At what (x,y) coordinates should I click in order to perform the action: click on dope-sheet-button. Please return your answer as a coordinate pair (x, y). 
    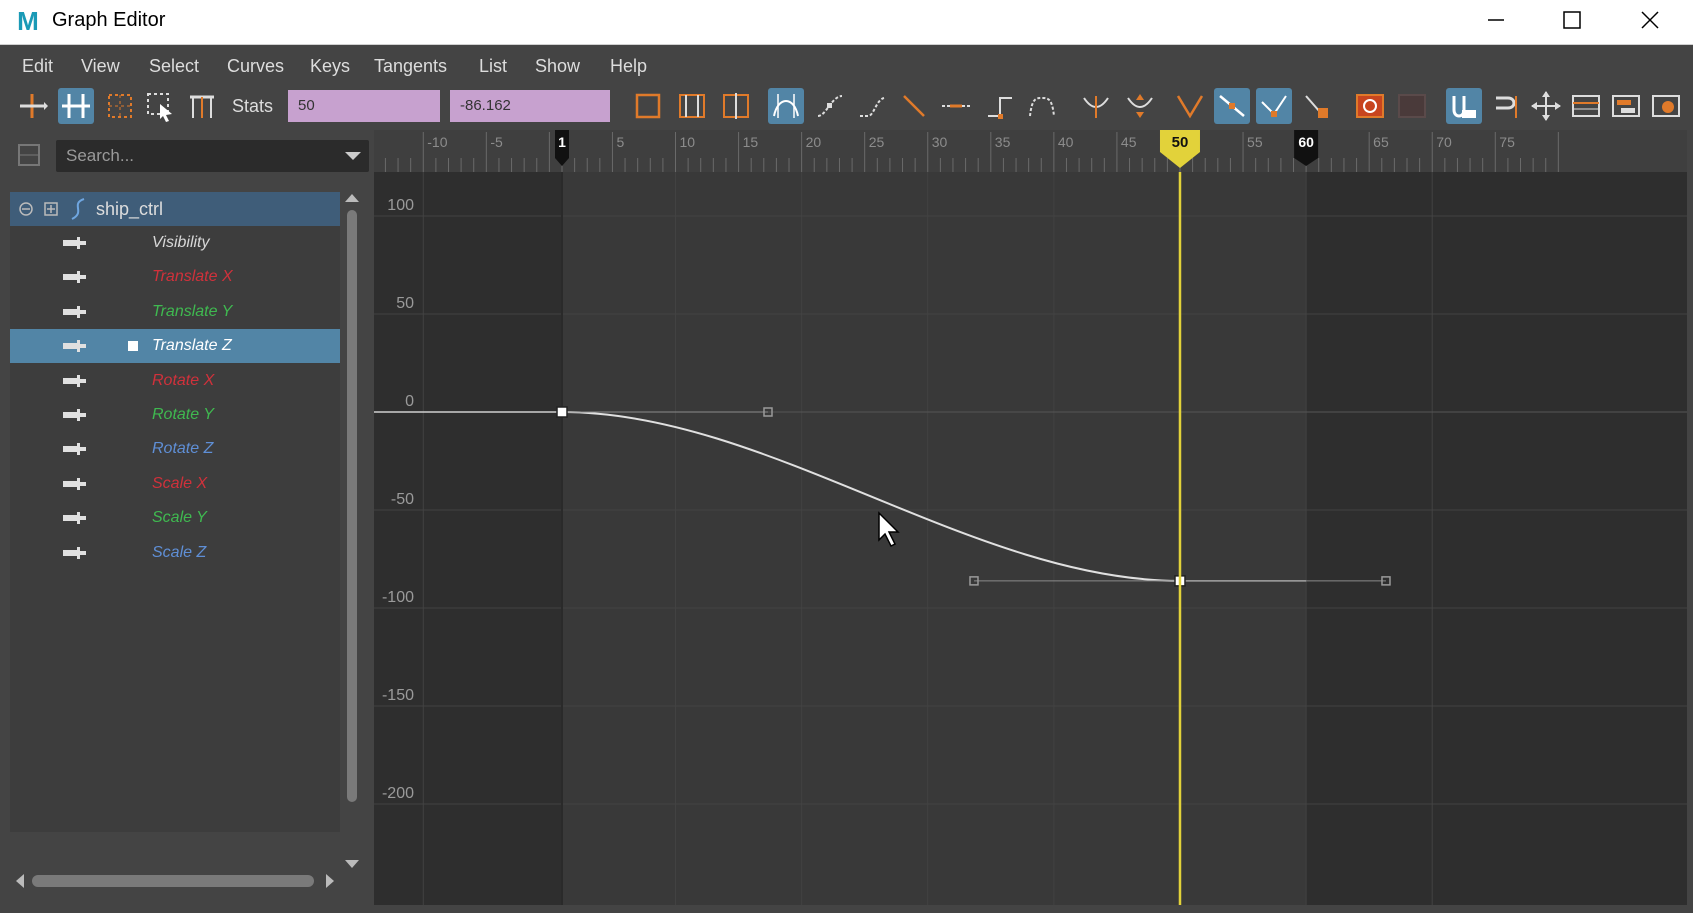
    Looking at the image, I should click on (1586, 106).